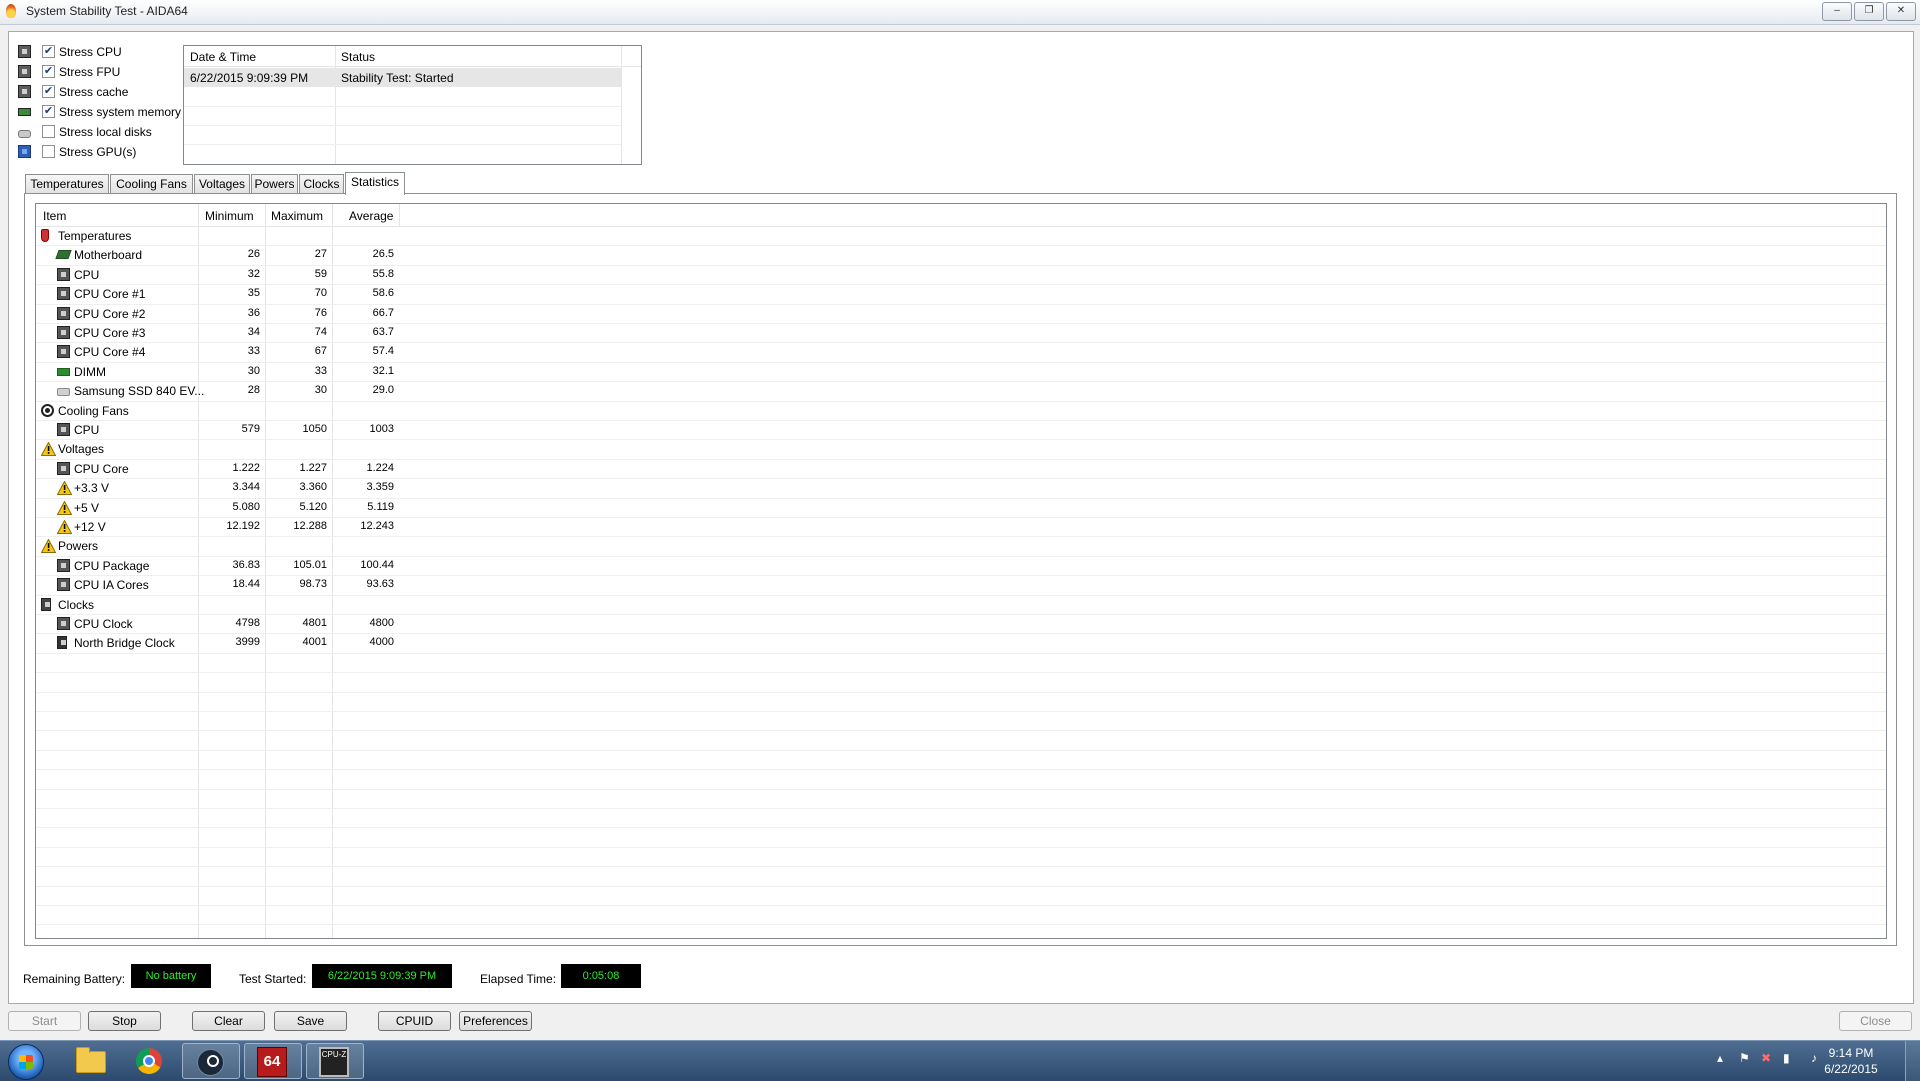 The height and width of the screenshot is (1081, 1920). What do you see at coordinates (358, 57) in the screenshot?
I see `log-col-status: Status` at bounding box center [358, 57].